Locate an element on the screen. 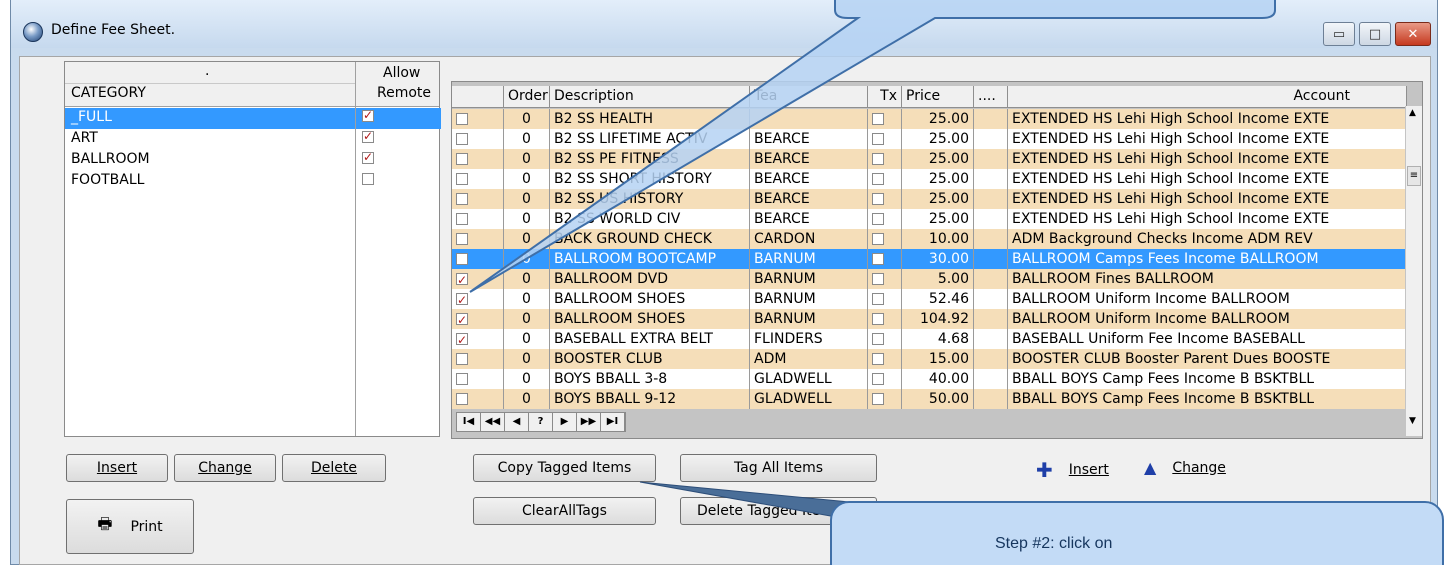 The height and width of the screenshot is (565, 1448). maximize-button: □ is located at coordinates (1375, 34).